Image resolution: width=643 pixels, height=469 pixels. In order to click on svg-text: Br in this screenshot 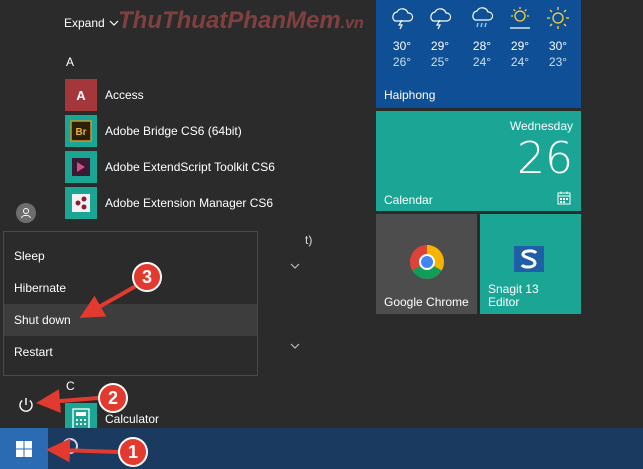, I will do `click(80, 132)`.